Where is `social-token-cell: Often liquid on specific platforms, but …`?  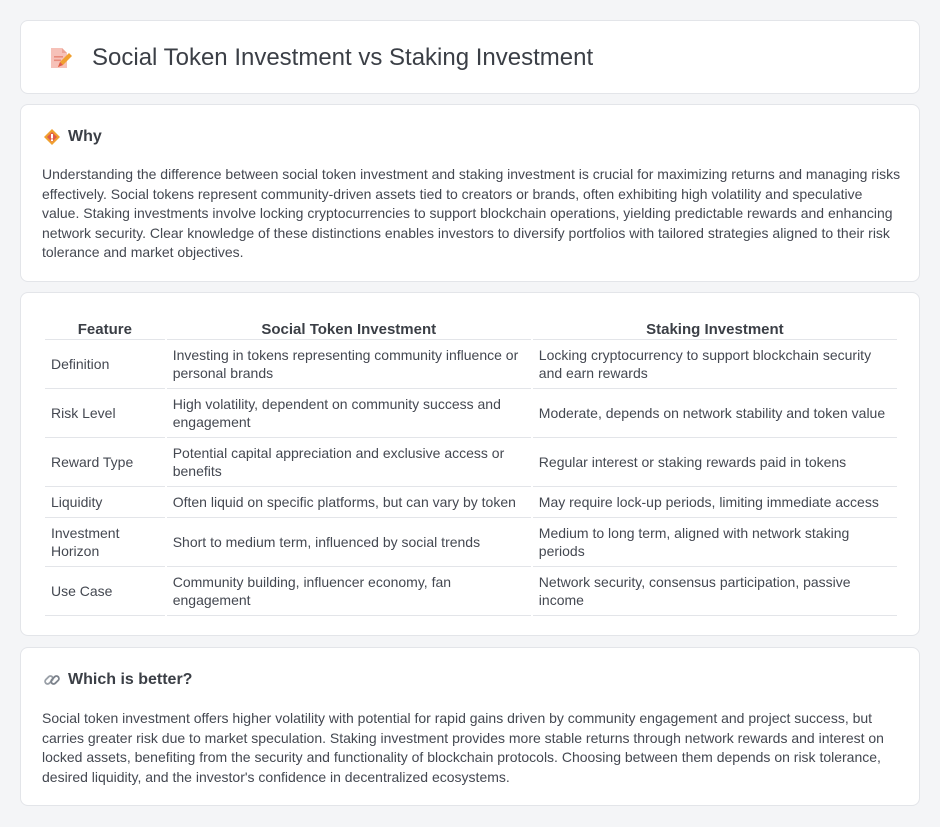 social-token-cell: Often liquid on specific platforms, but … is located at coordinates (348, 502).